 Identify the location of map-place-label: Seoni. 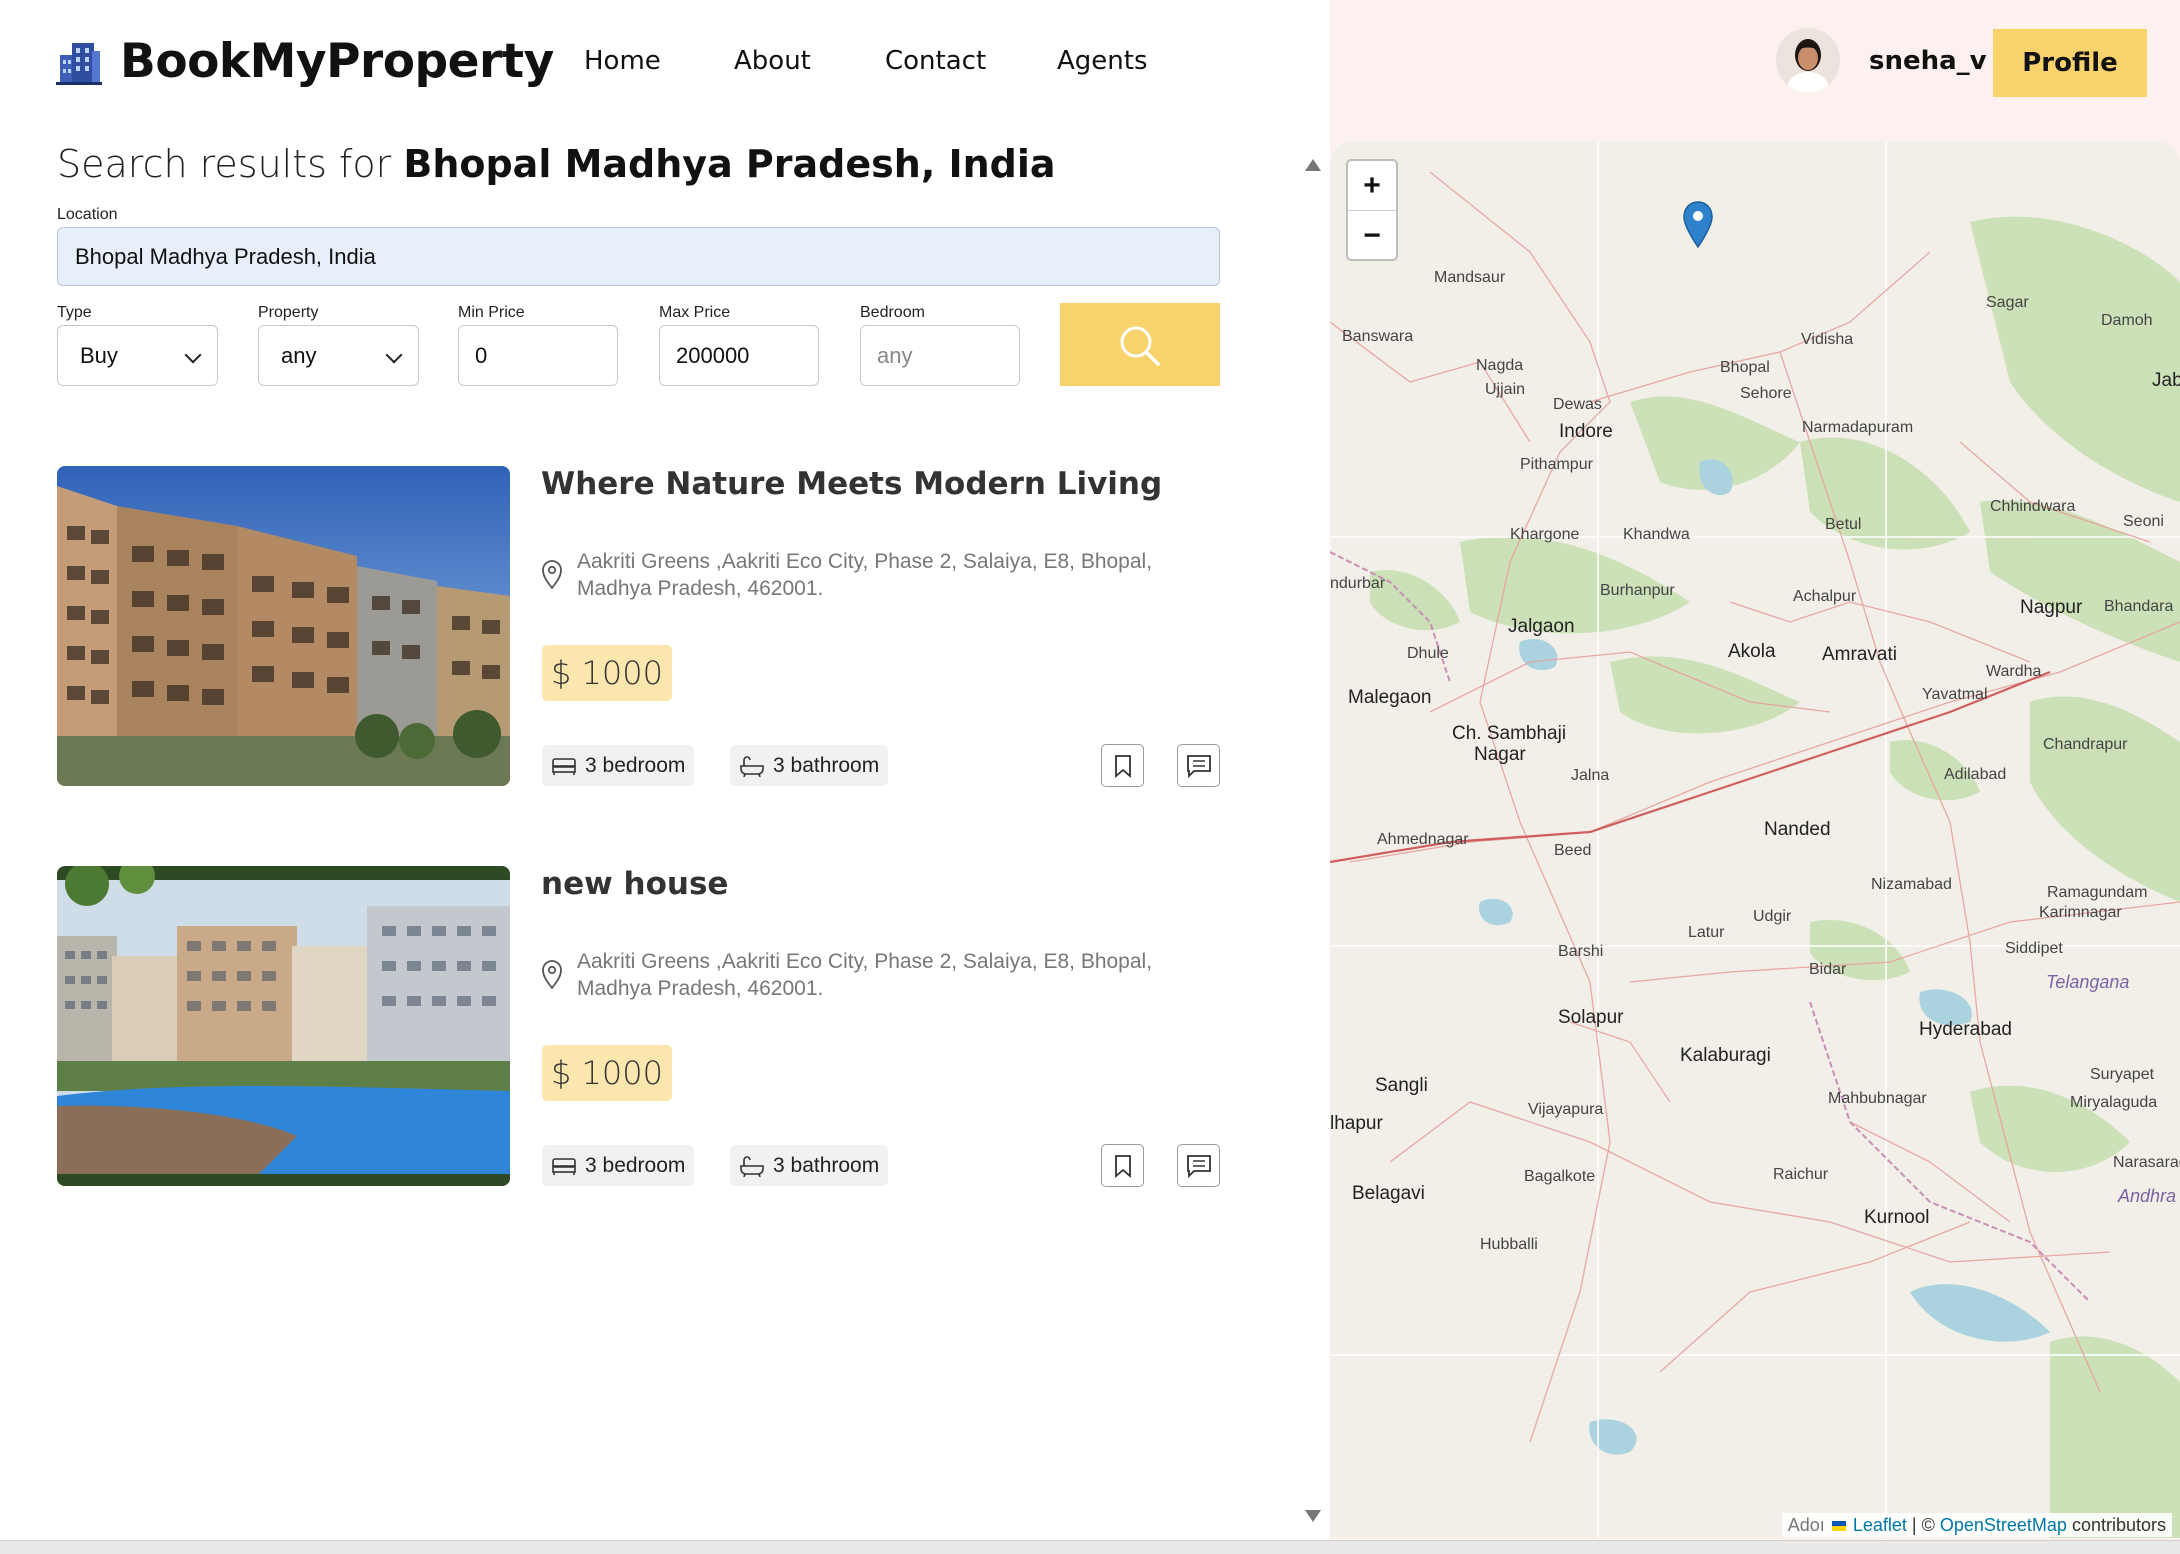
(2143, 521).